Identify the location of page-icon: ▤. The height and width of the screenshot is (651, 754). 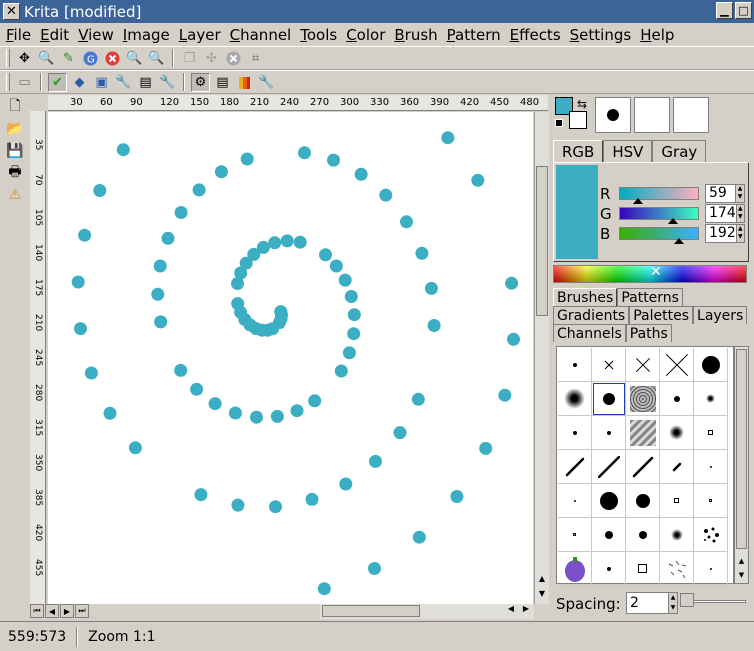
(145, 82).